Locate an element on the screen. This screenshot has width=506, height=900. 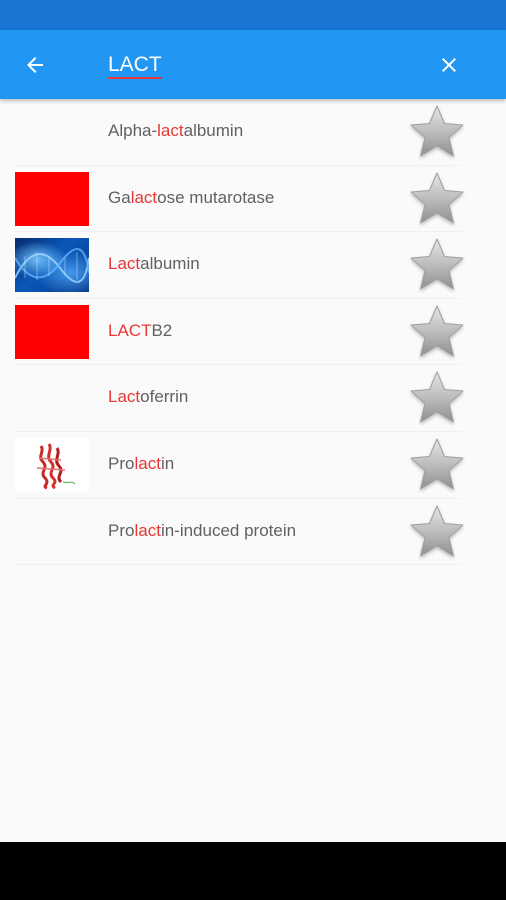
list-item: Prolactin-induced protein is located at coordinates (253, 532).